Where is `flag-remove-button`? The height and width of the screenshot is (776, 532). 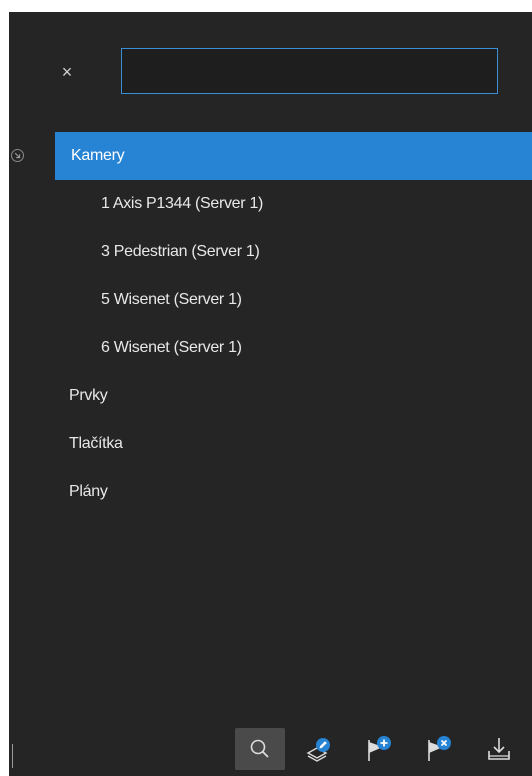 flag-remove-button is located at coordinates (438, 749).